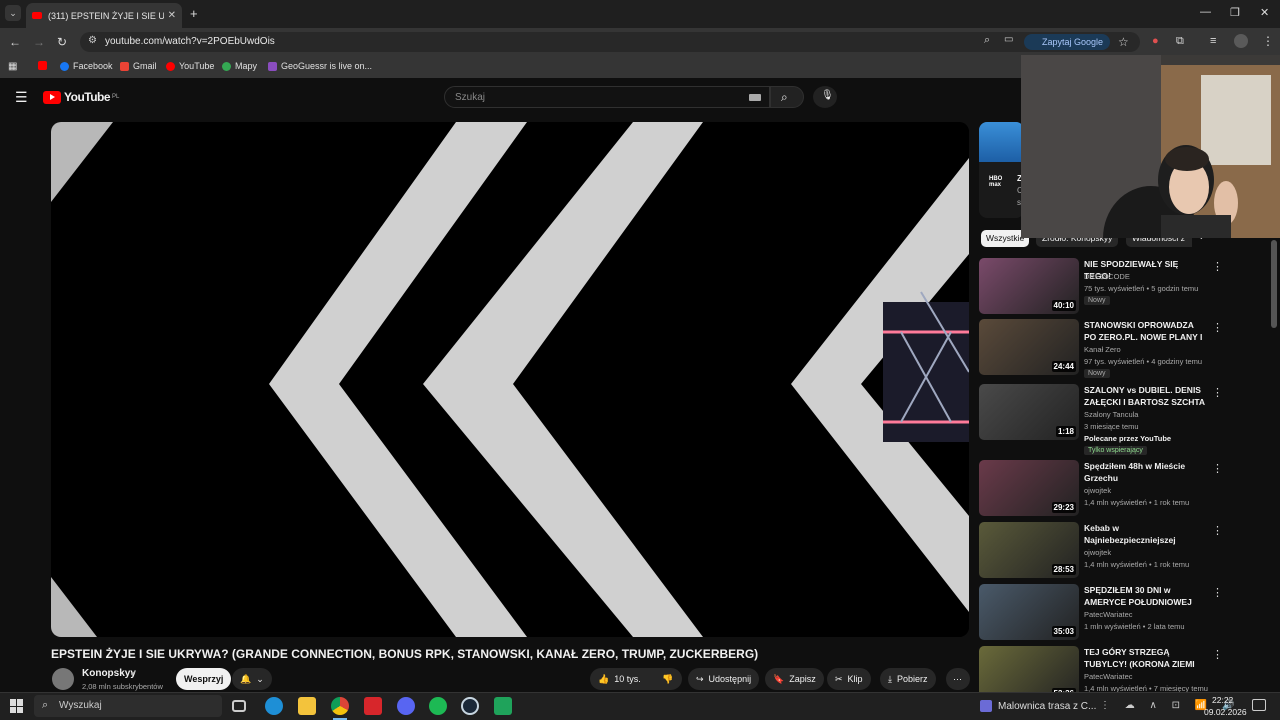 This screenshot has width=1280, height=720. I want to click on download-button: ⤓ Pobierz, so click(908, 679).